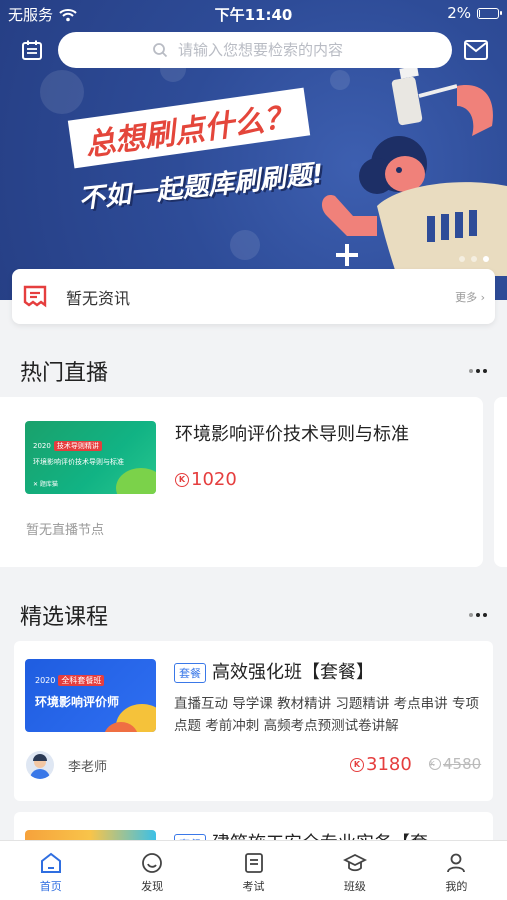  I want to click on thumb-title: 环境影响评价师, so click(77, 702).